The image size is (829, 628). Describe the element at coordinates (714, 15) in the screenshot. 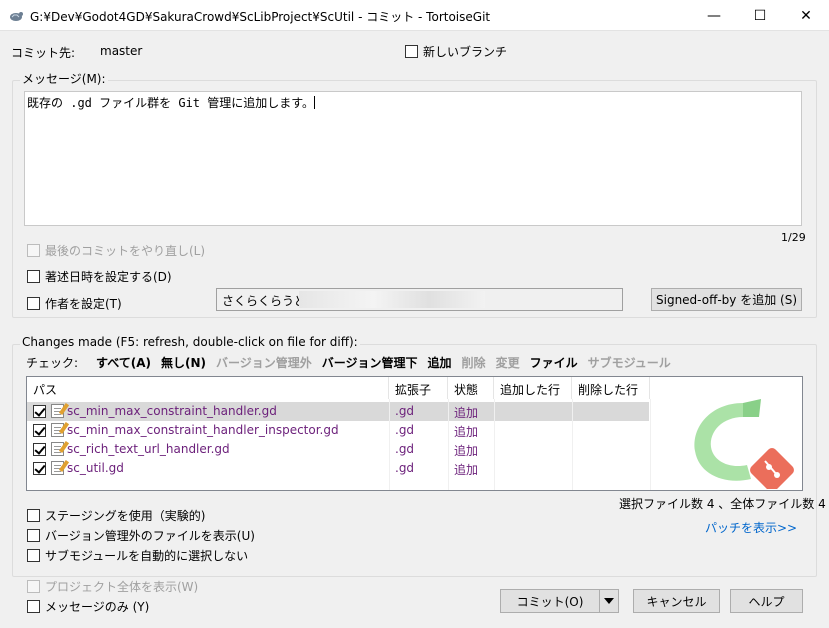

I see `minimize-button: —` at that location.